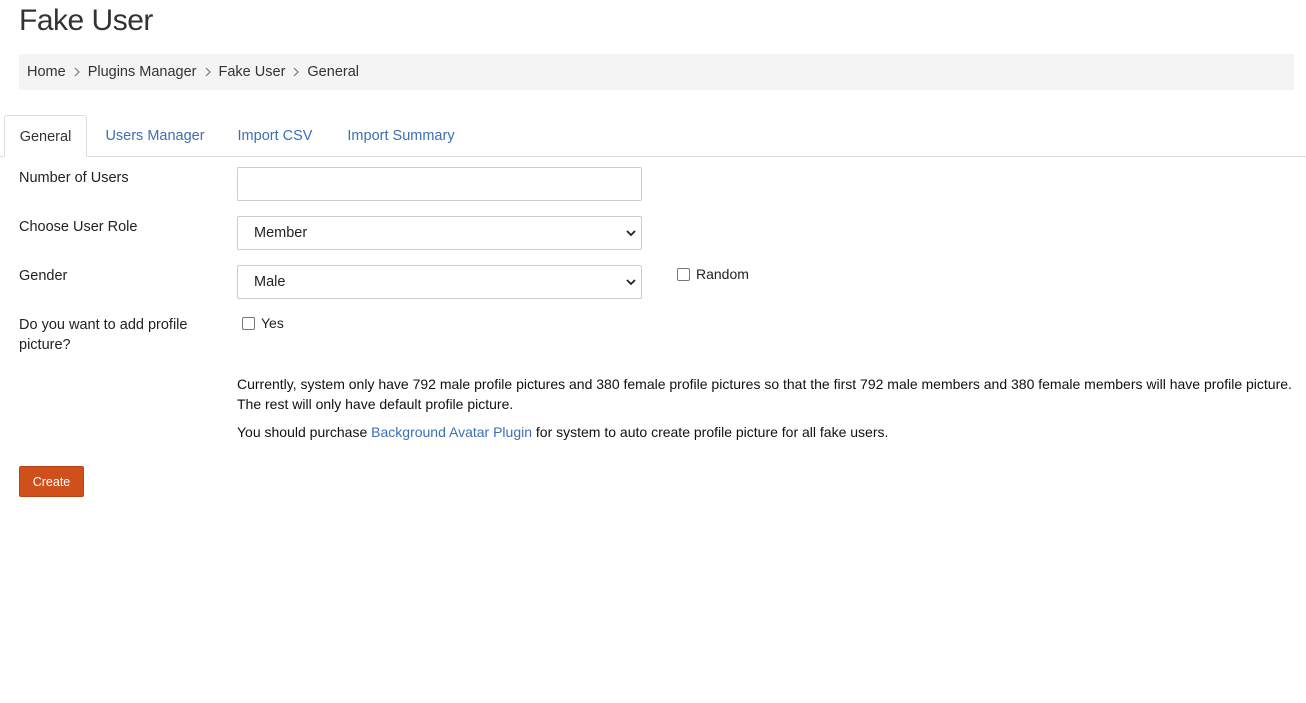 This screenshot has height=703, width=1306. Describe the element at coordinates (142, 72) in the screenshot. I see `breadcrumb-plugins-manager: Plugins Manager` at that location.